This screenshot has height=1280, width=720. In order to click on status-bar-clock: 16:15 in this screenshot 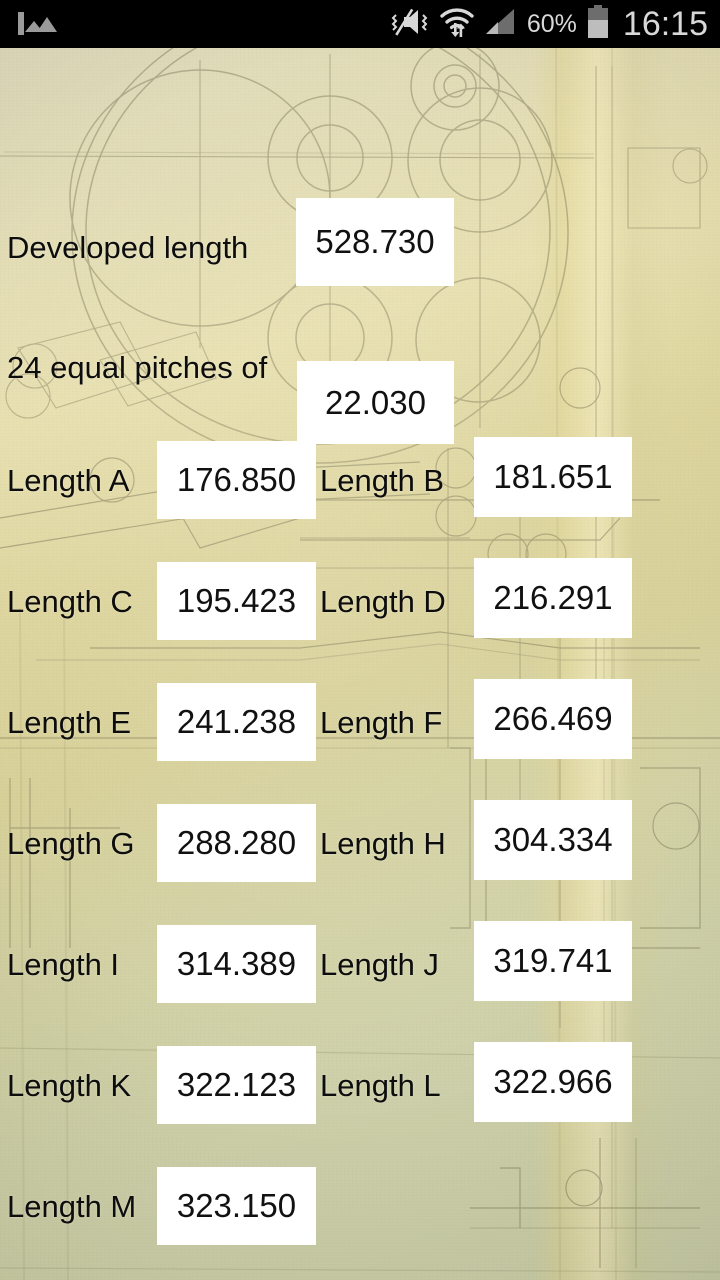, I will do `click(665, 23)`.